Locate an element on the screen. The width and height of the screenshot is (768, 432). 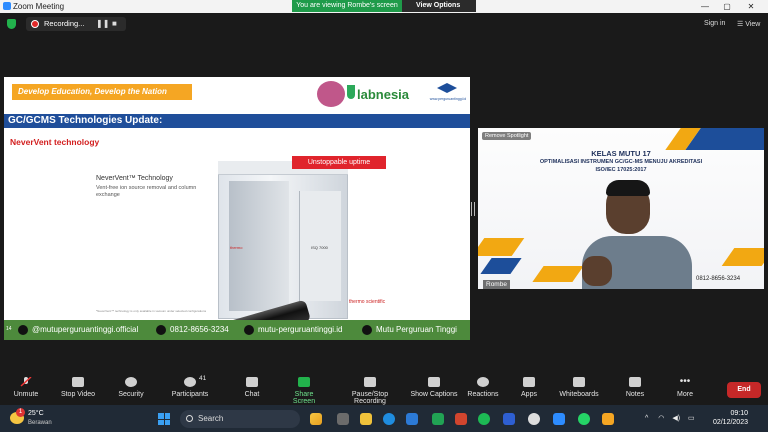
minimize-icon: — is located at coordinates (705, 6).